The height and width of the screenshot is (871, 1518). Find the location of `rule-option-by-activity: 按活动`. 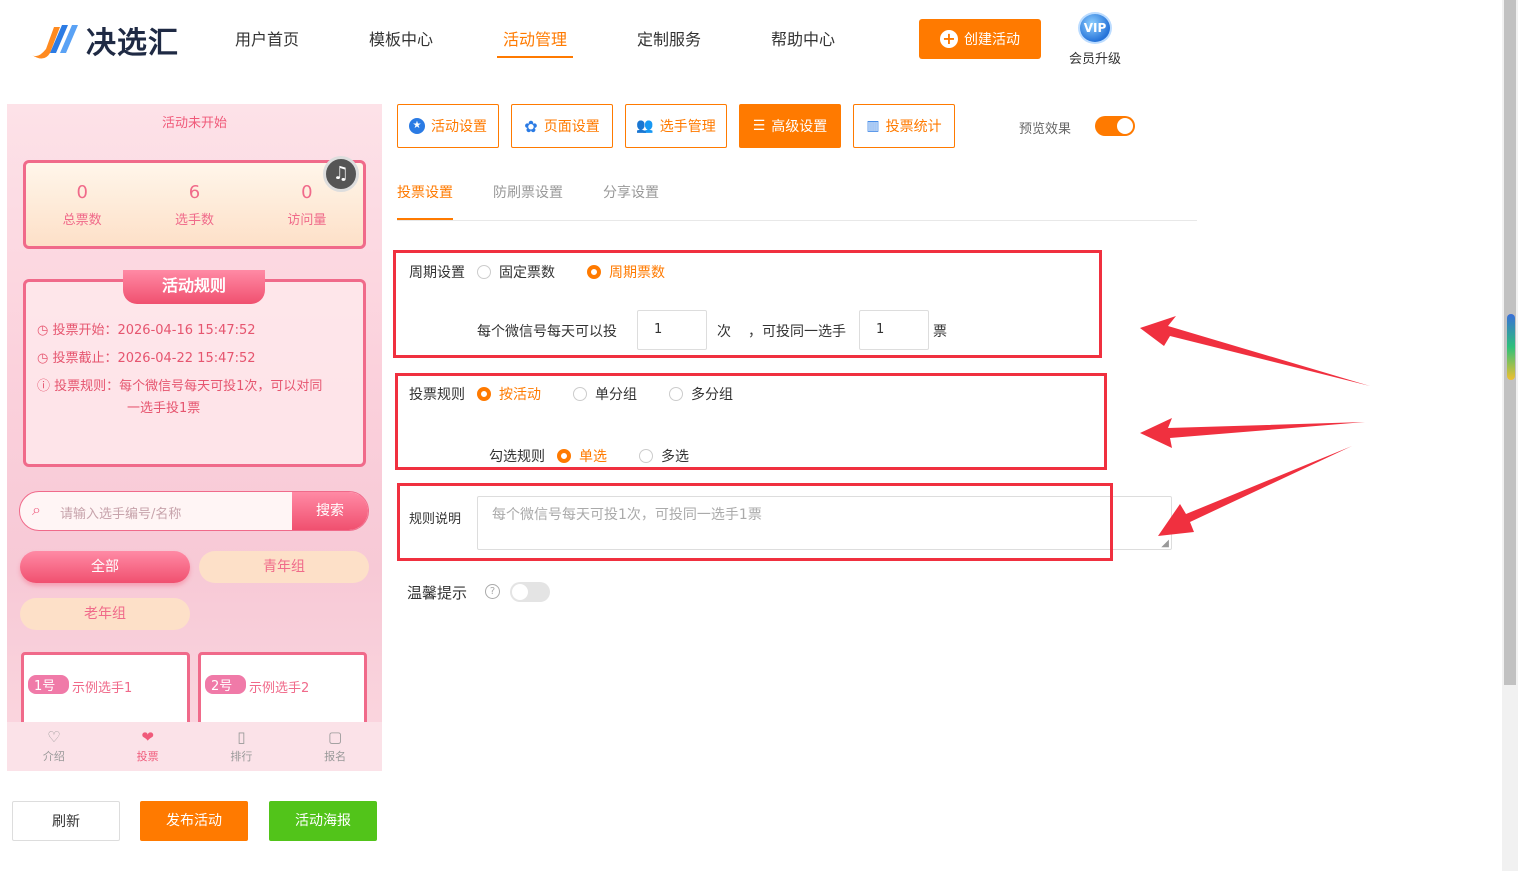

rule-option-by-activity: 按活动 is located at coordinates (509, 394).